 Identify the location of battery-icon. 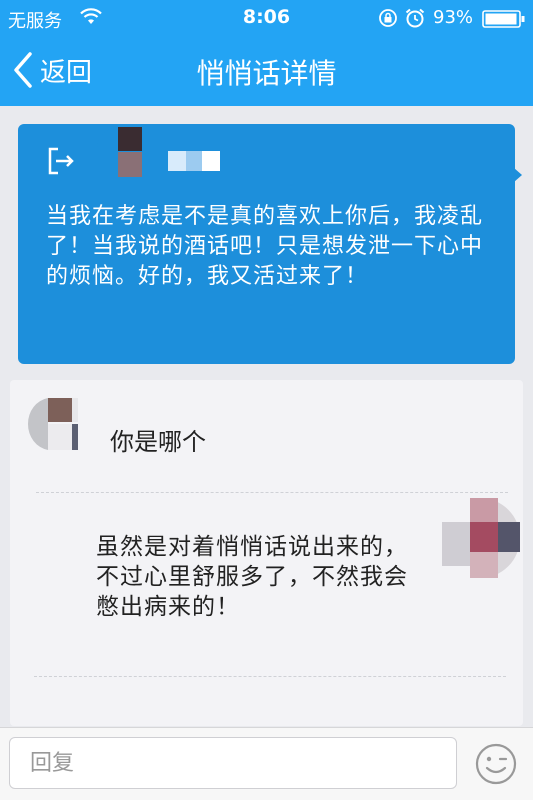
(504, 21).